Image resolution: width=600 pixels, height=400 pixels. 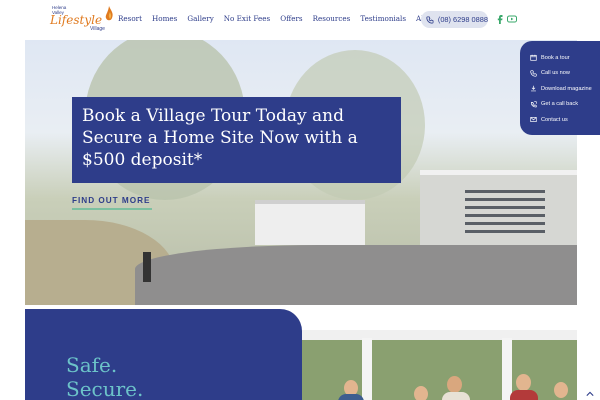 What do you see at coordinates (130, 18) in the screenshot?
I see `nav-resort: Resort` at bounding box center [130, 18].